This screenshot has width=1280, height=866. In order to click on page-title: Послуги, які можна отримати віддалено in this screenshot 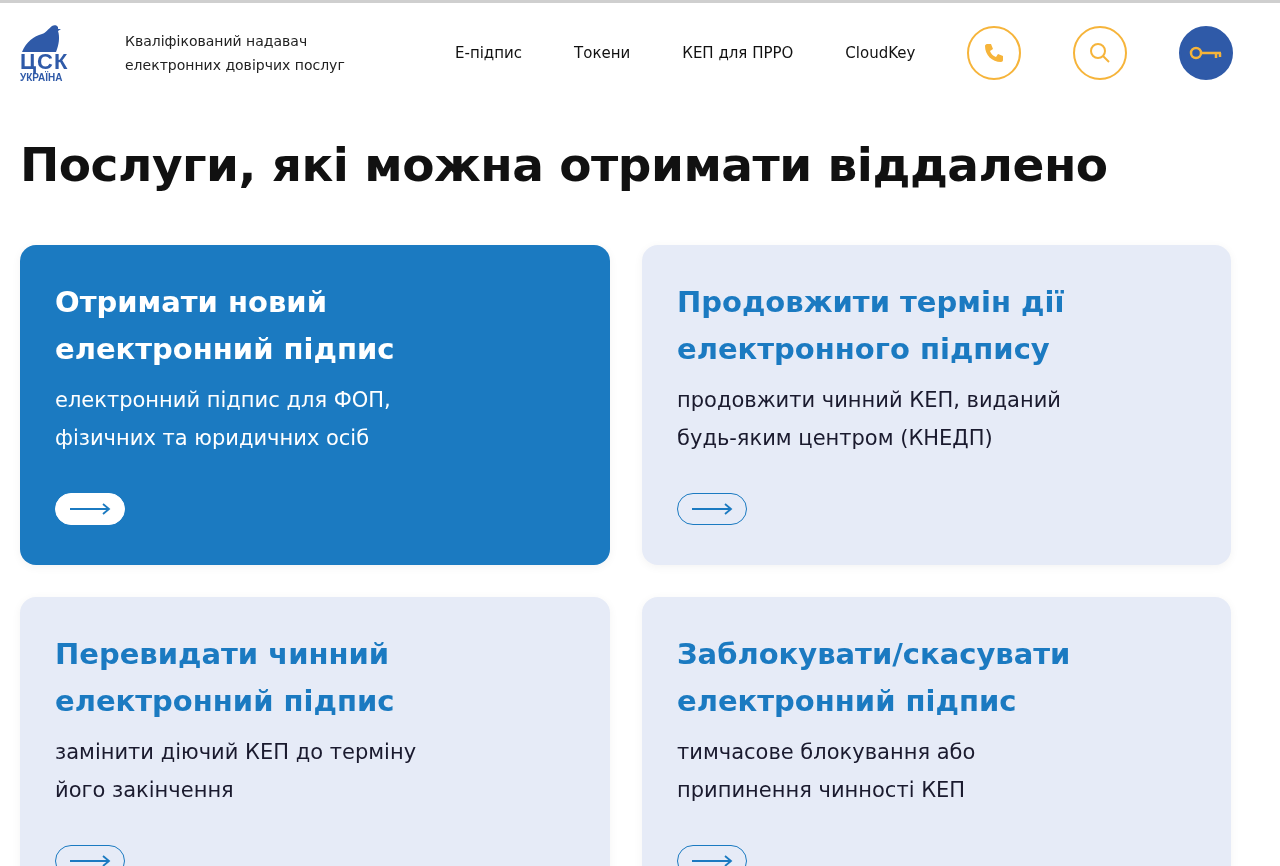, I will do `click(564, 165)`.